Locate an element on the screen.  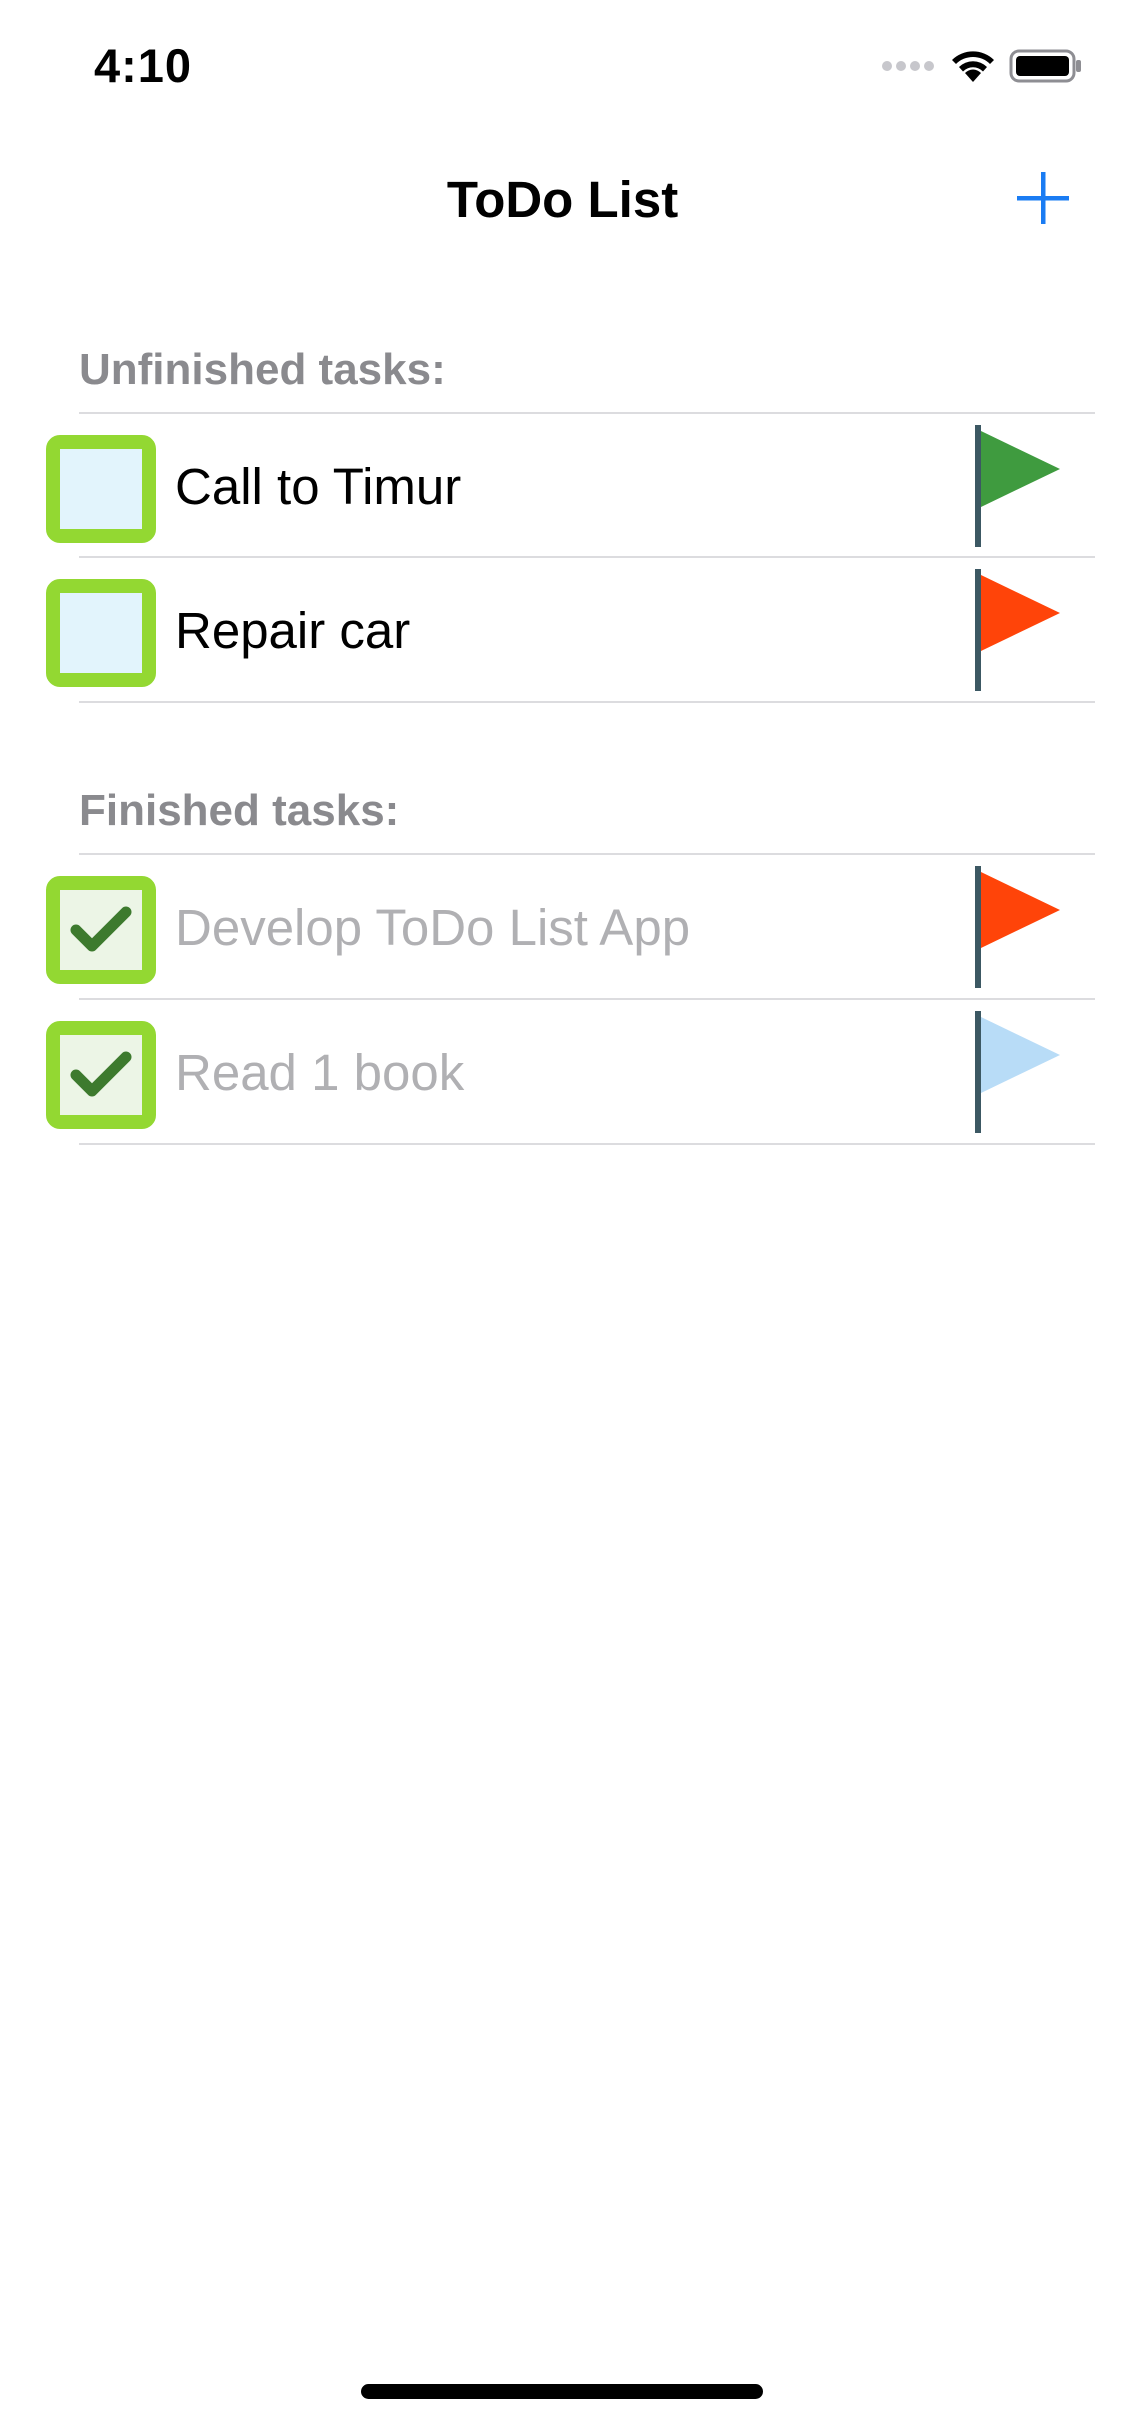
light-blue-flag-icon is located at coordinates (1020, 1072).